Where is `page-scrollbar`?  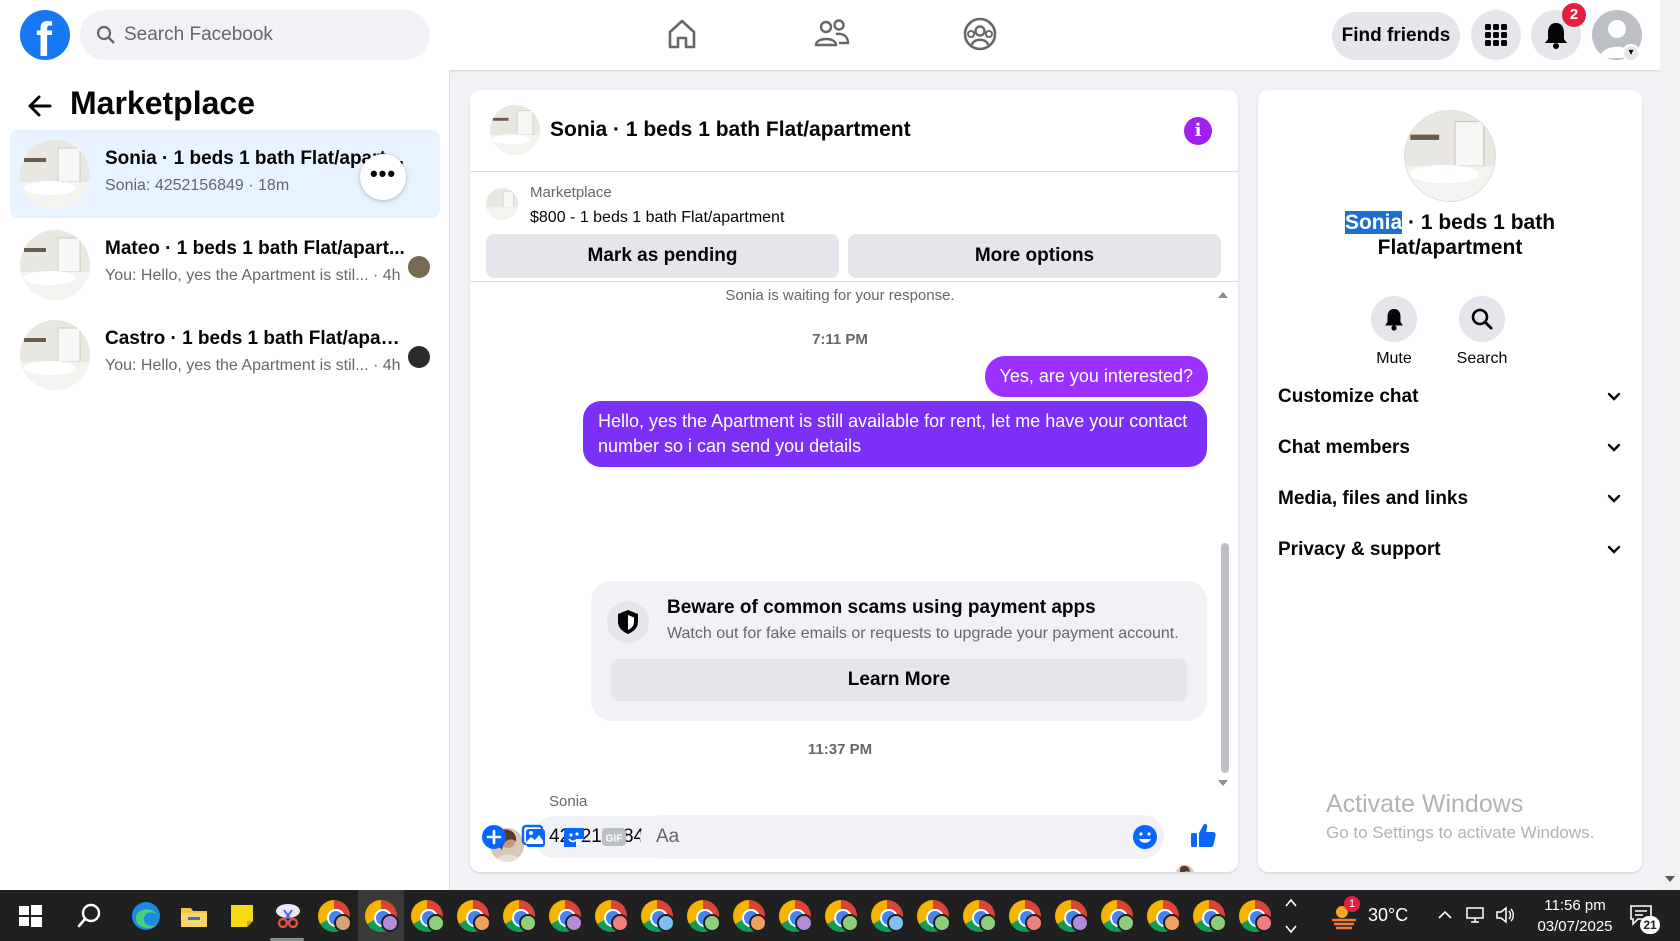
page-scrollbar is located at coordinates (1670, 445).